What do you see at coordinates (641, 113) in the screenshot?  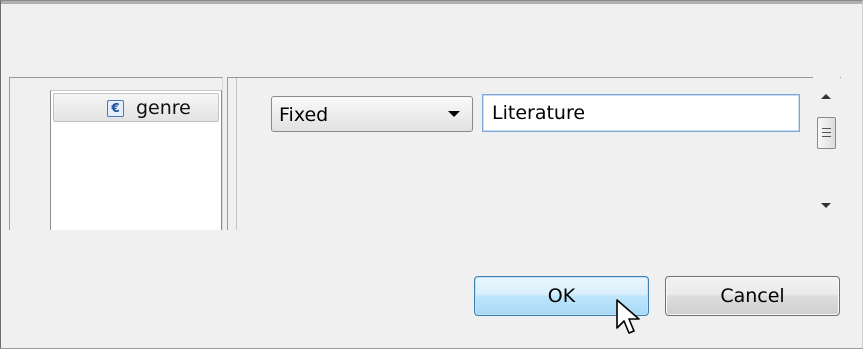 I see `value-input` at bounding box center [641, 113].